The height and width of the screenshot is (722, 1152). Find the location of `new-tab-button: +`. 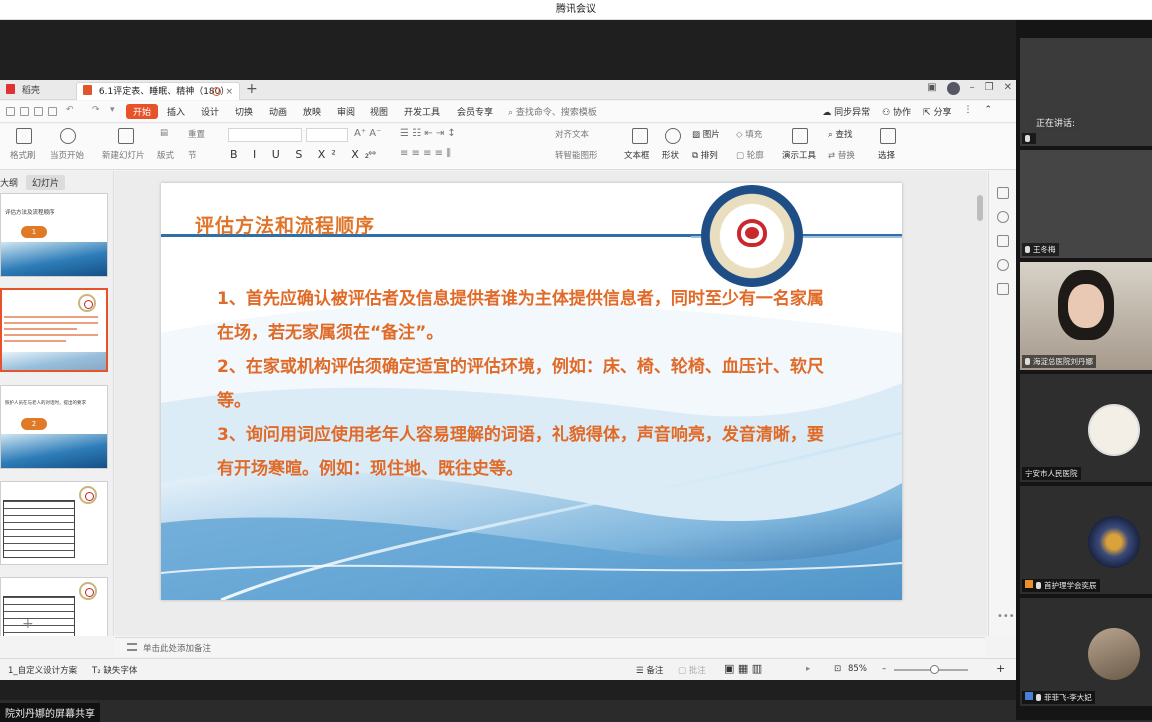

new-tab-button: + is located at coordinates (252, 89).